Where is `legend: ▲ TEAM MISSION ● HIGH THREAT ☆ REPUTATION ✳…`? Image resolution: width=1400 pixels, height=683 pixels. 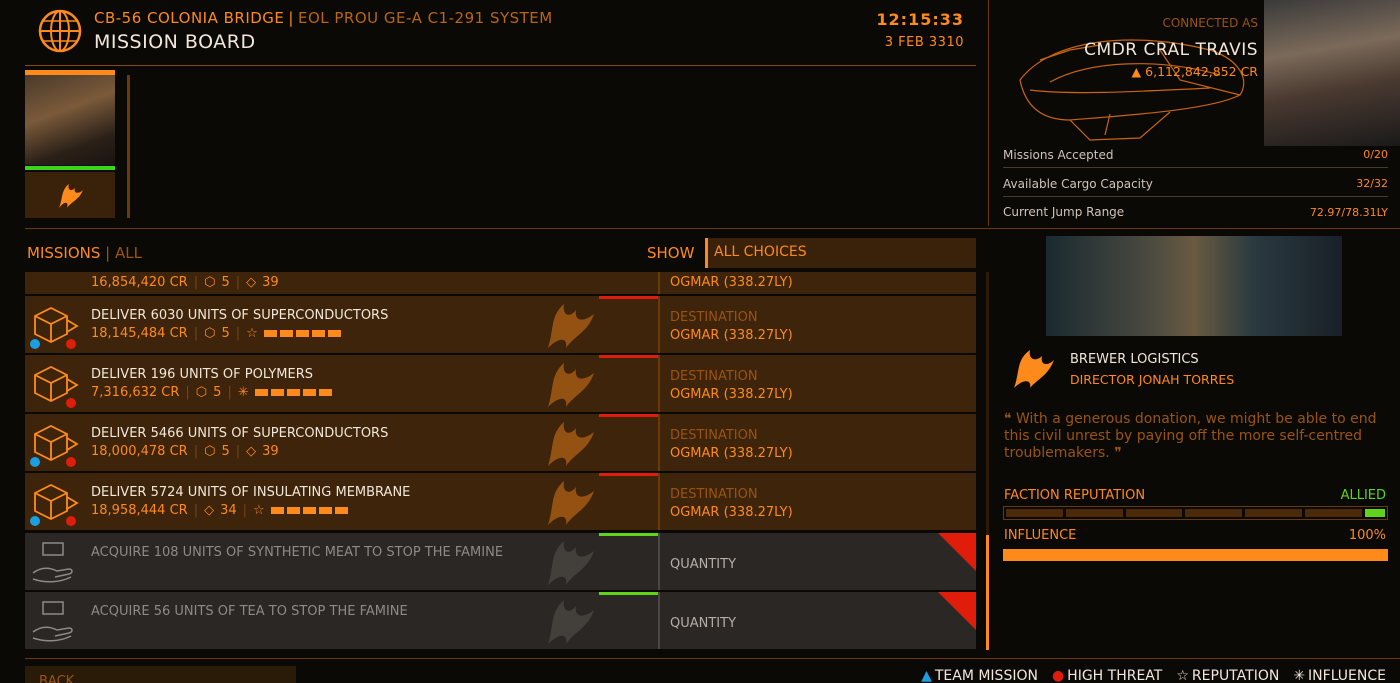 legend: ▲ TEAM MISSION ● HIGH THREAT ☆ REPUTATION ✳… is located at coordinates (1153, 675).